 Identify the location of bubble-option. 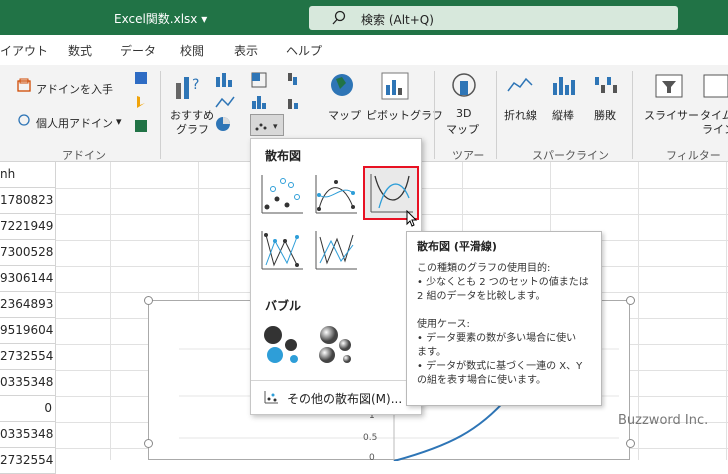
(281, 344).